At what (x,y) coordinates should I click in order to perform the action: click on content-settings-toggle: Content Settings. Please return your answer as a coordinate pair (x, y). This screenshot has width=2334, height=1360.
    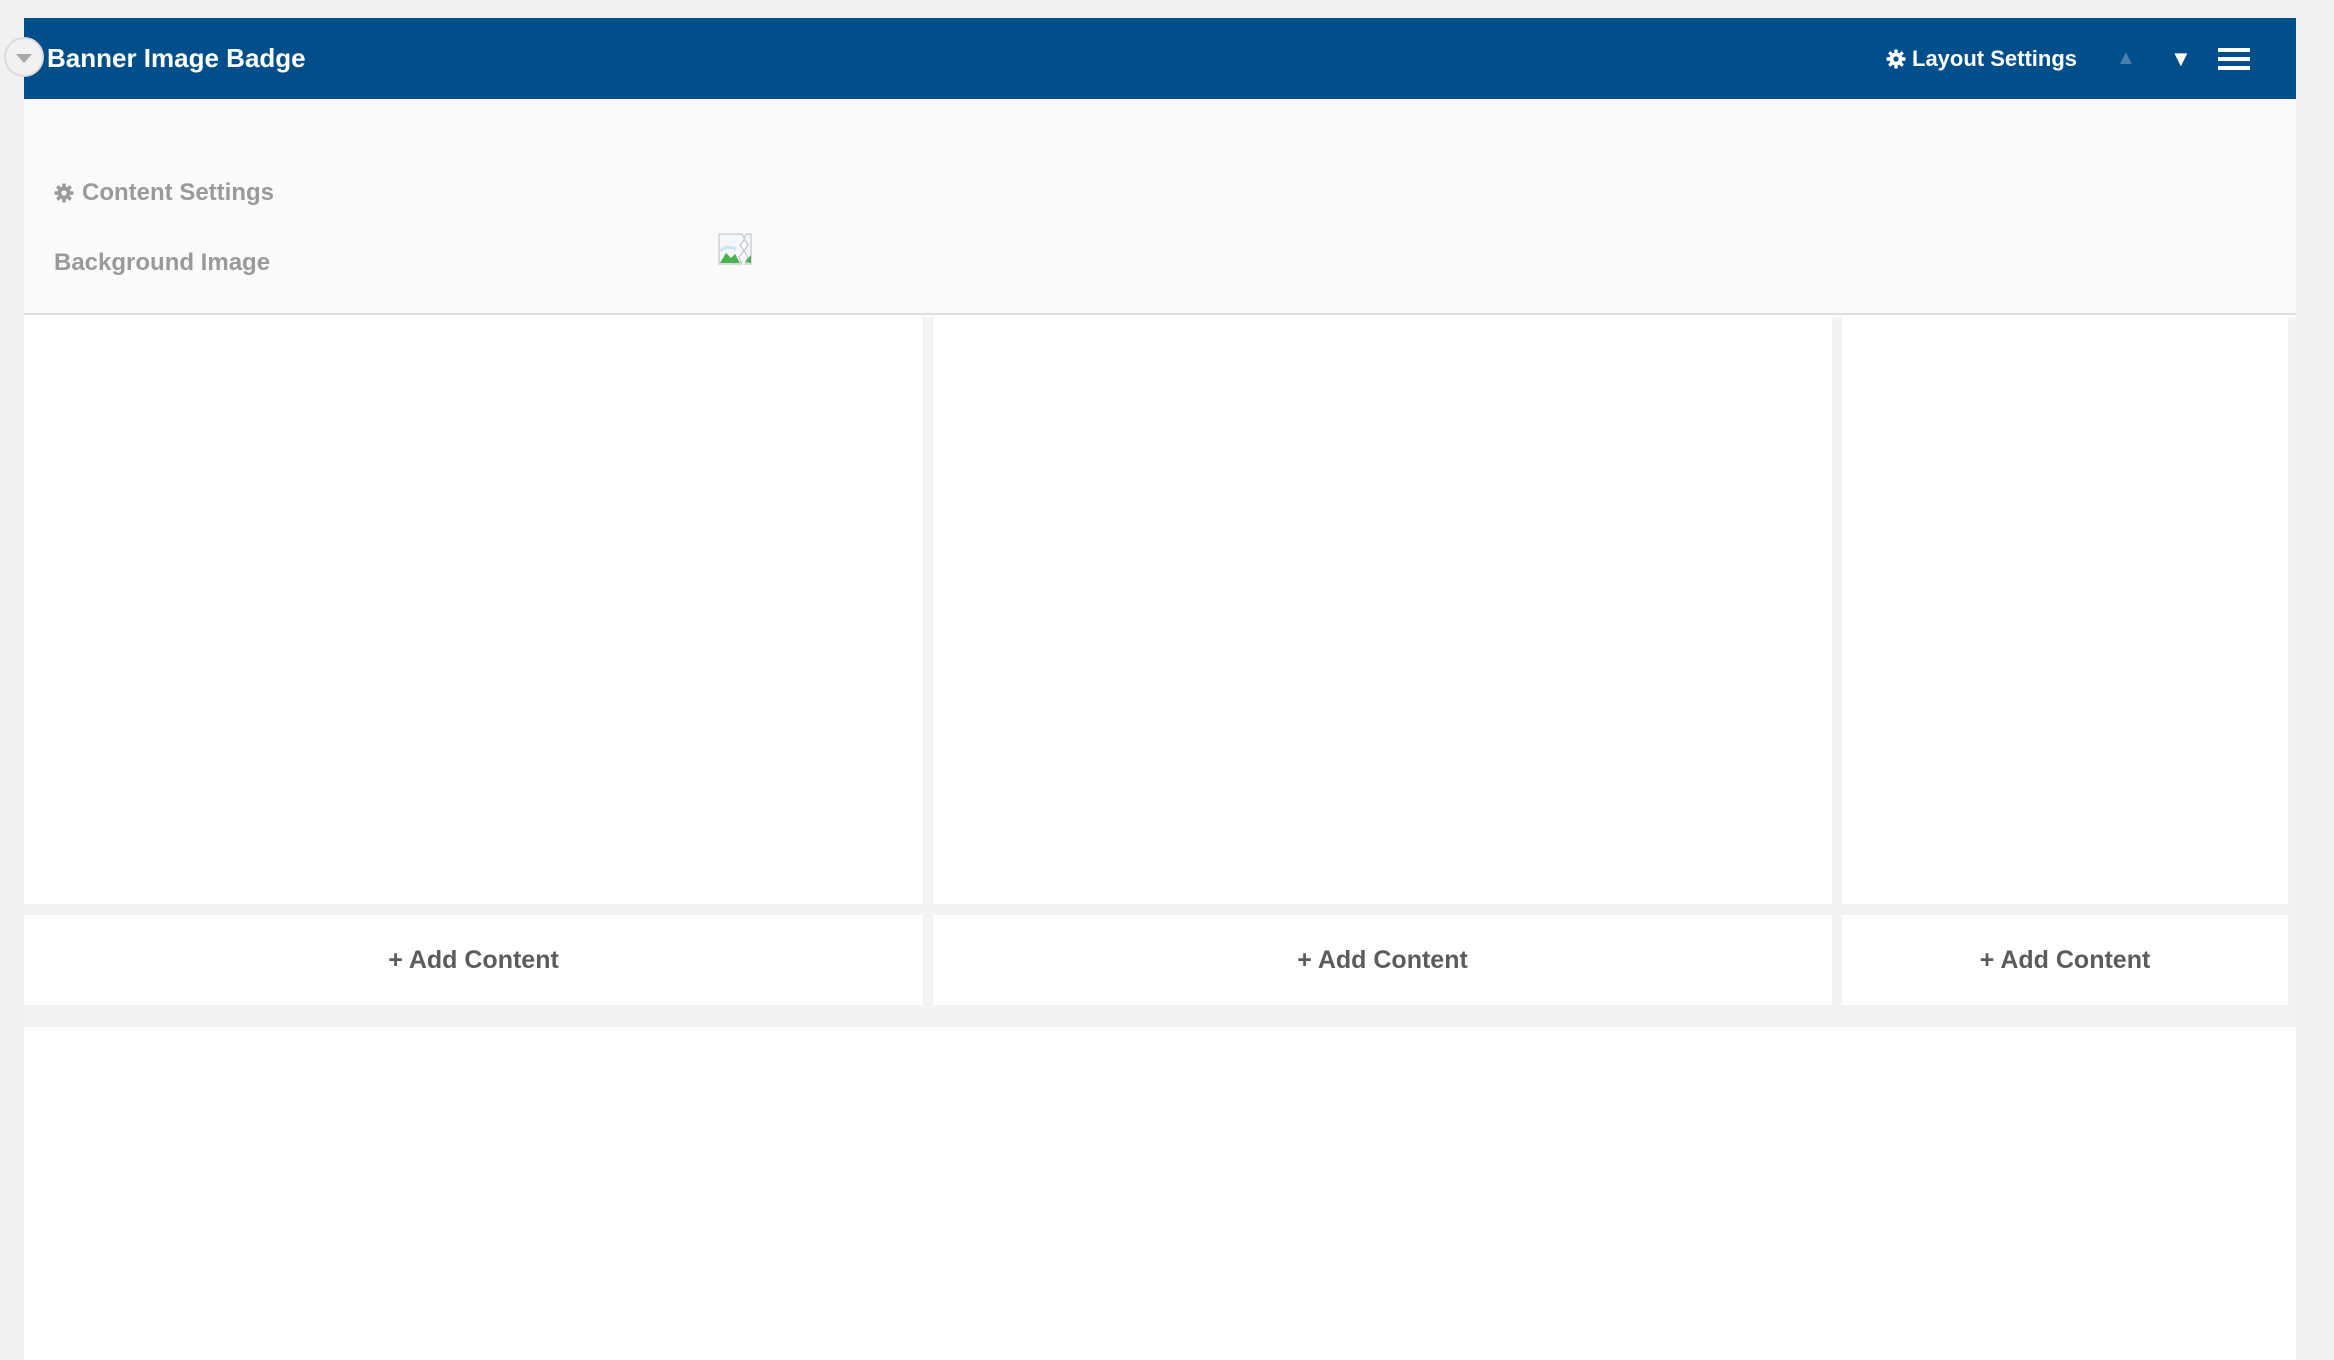
    Looking at the image, I should click on (164, 193).